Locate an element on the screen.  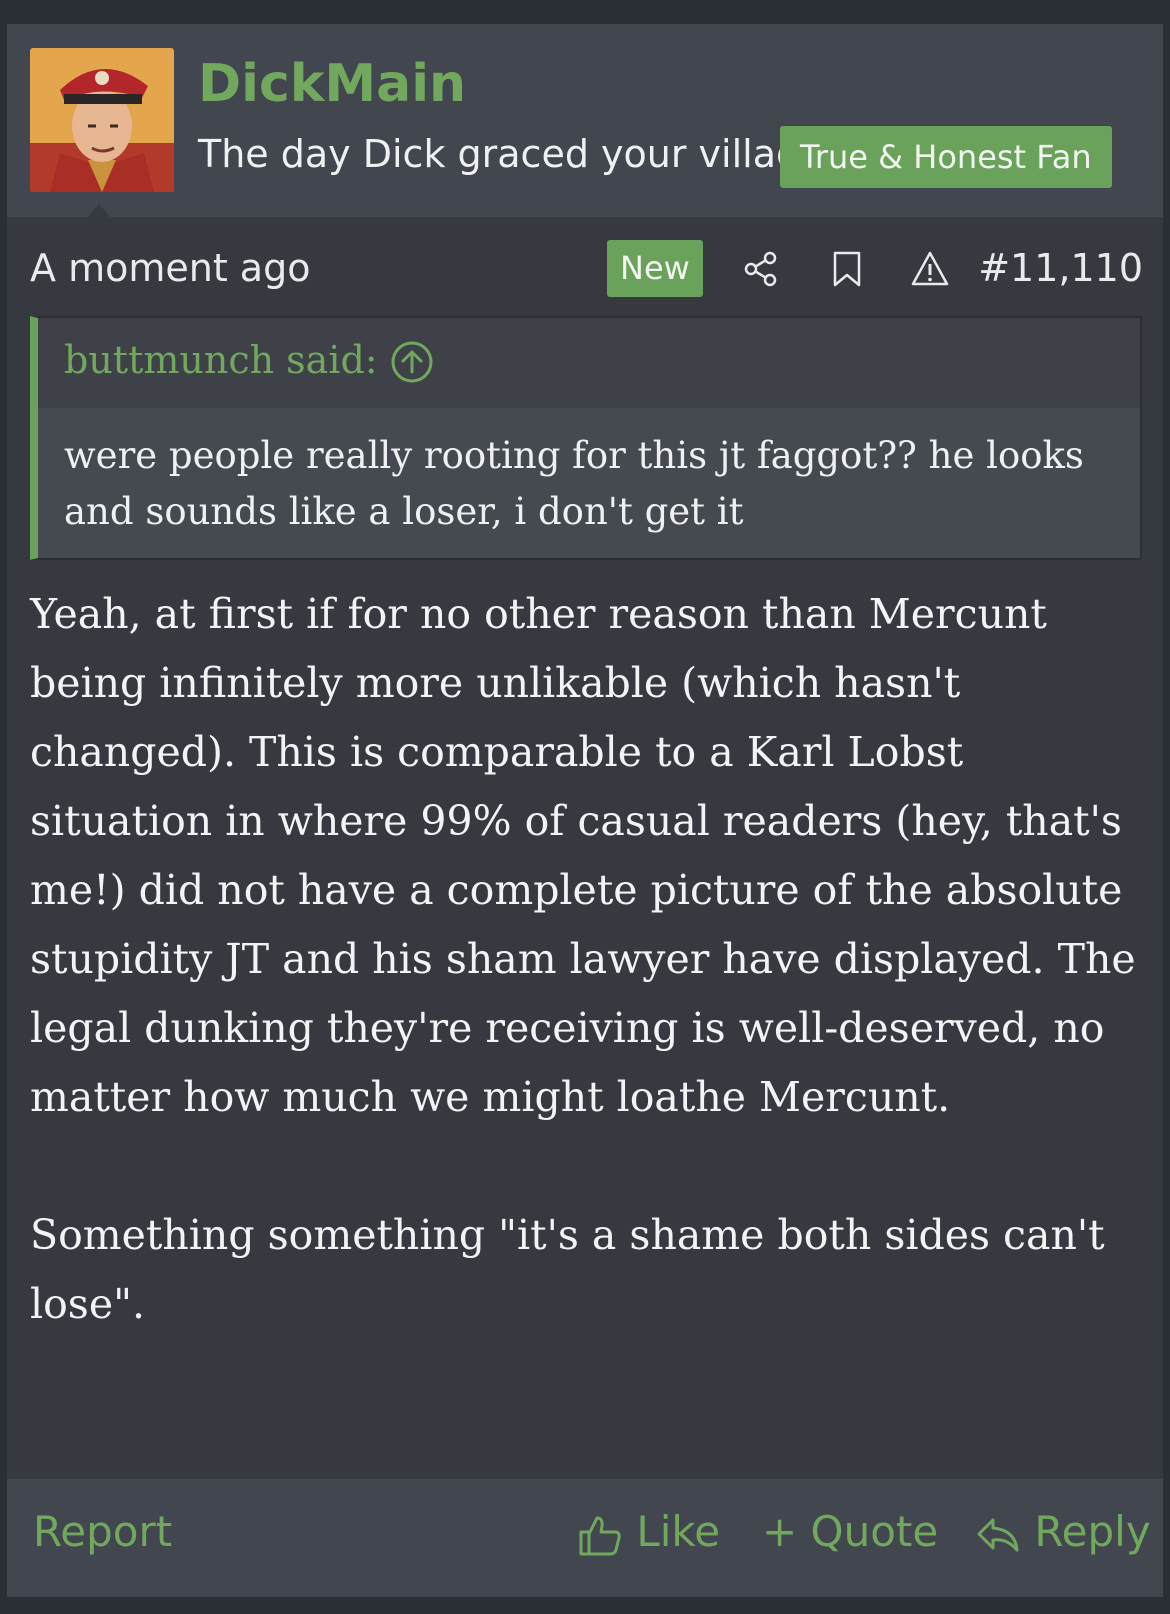
quote-header: buttmunch said: is located at coordinates (589, 363).